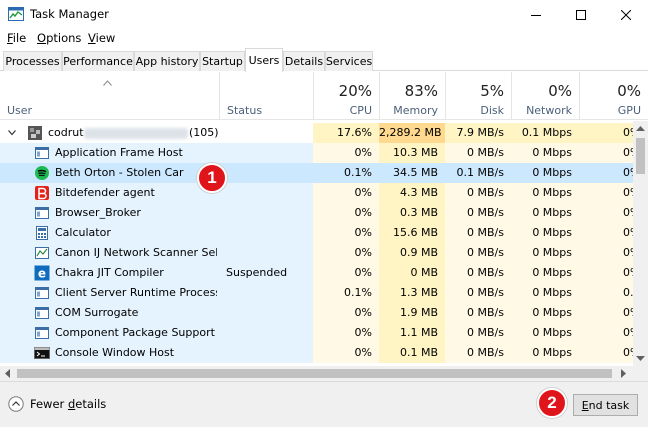 The height and width of the screenshot is (427, 648). I want to click on process-name: COM Surrogate, so click(97, 312).